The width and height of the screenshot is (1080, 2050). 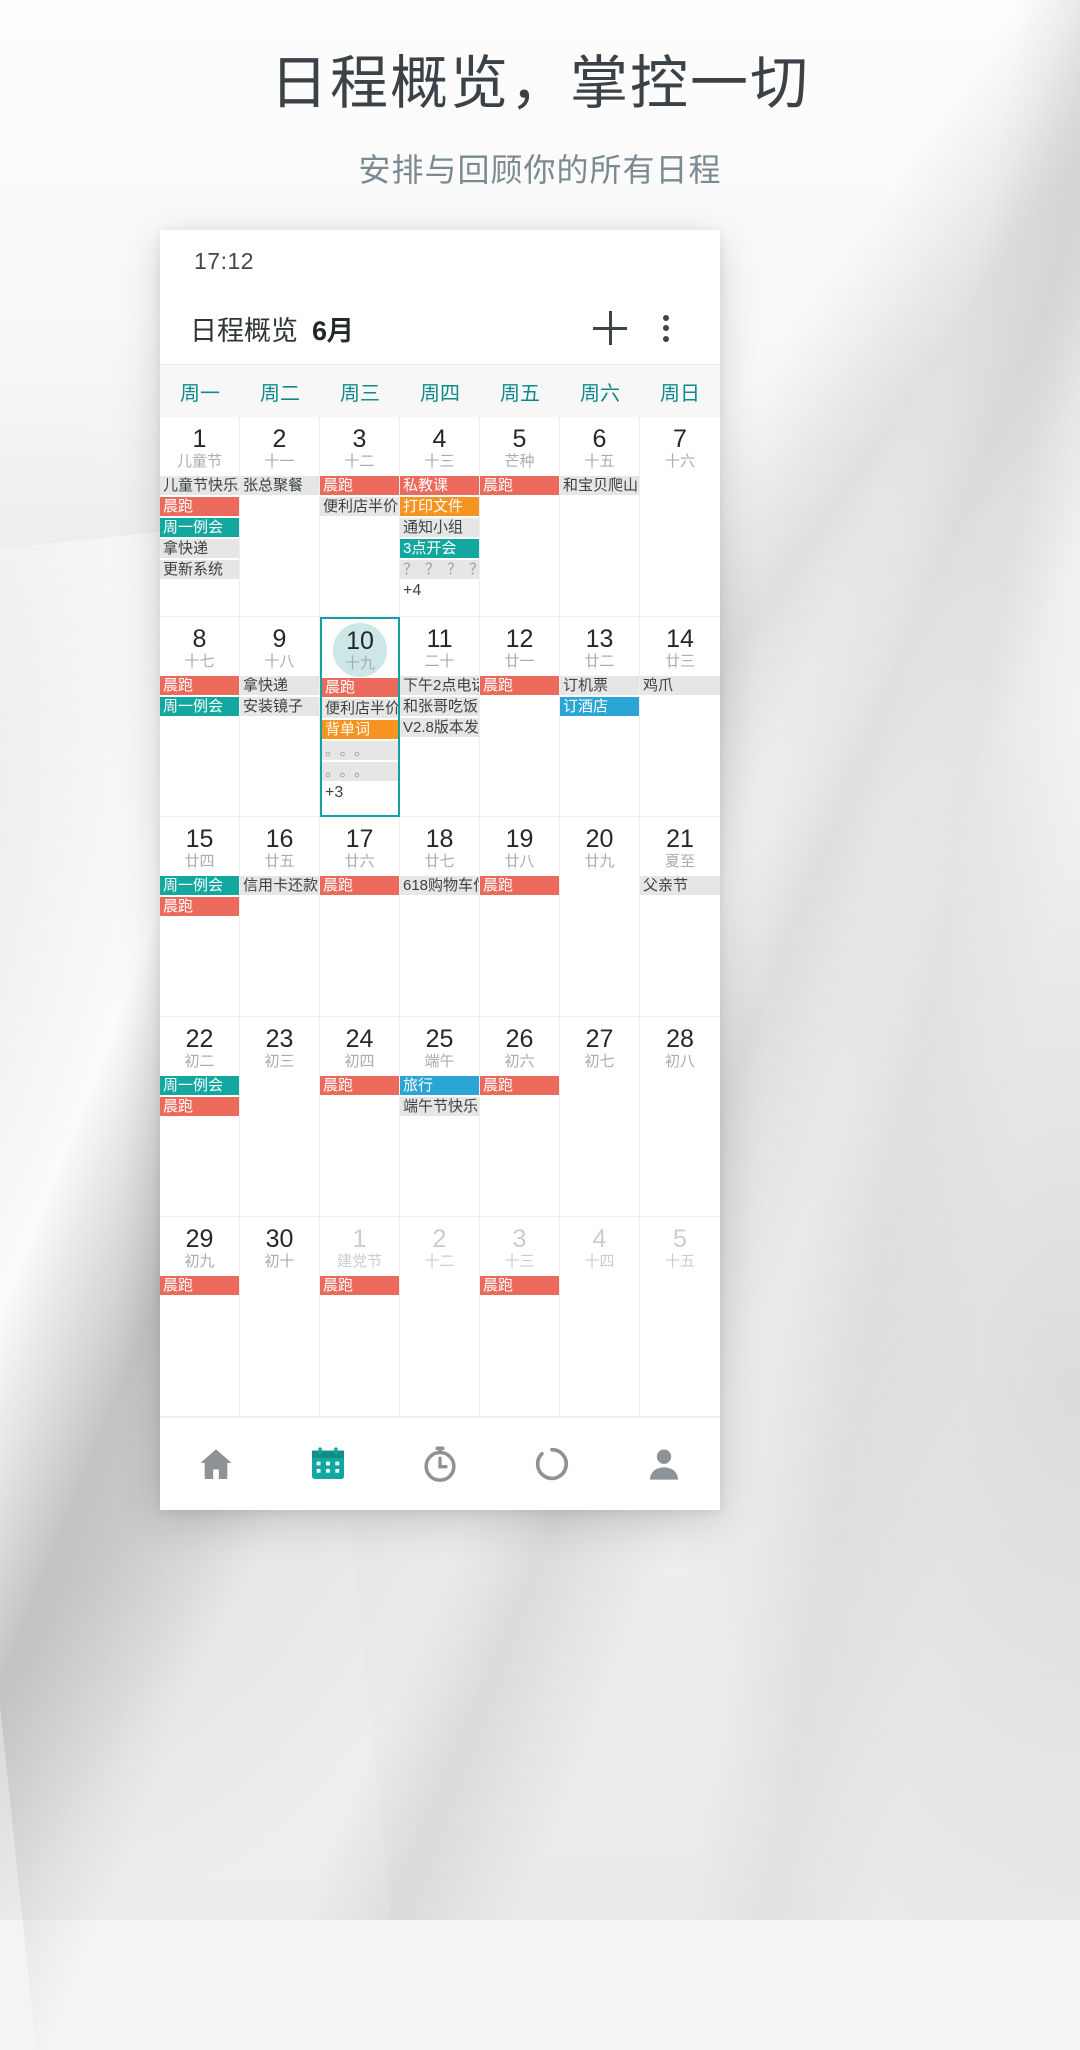 What do you see at coordinates (680, 517) in the screenshot?
I see `calendar-day-cell: 7 十六` at bounding box center [680, 517].